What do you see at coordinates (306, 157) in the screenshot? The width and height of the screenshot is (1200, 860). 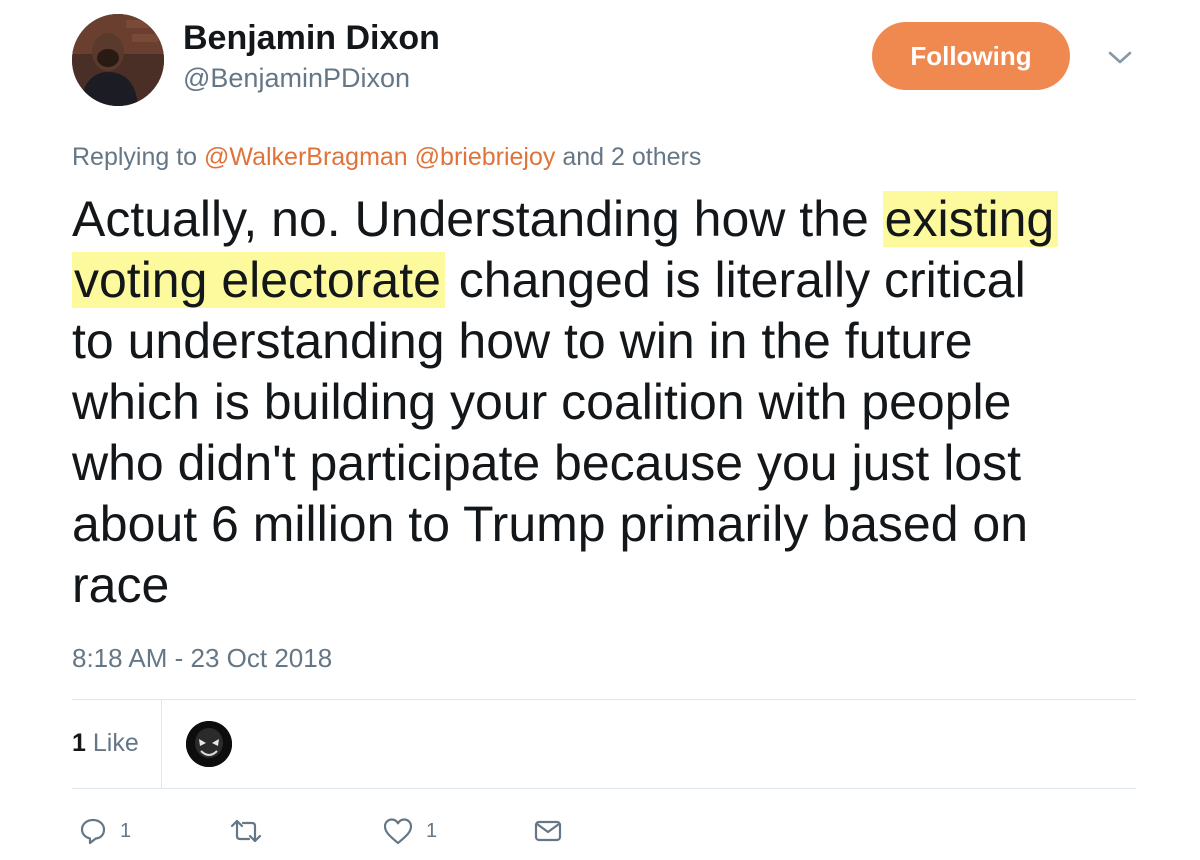 I see `mention-link: @WalkerBragman` at bounding box center [306, 157].